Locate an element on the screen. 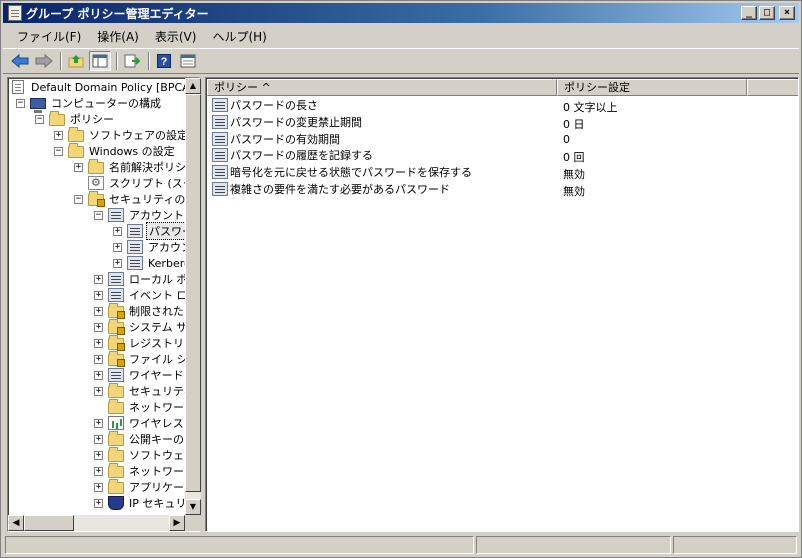 This screenshot has height=558, width=802. policy-document-icon is located at coordinates (18, 87).